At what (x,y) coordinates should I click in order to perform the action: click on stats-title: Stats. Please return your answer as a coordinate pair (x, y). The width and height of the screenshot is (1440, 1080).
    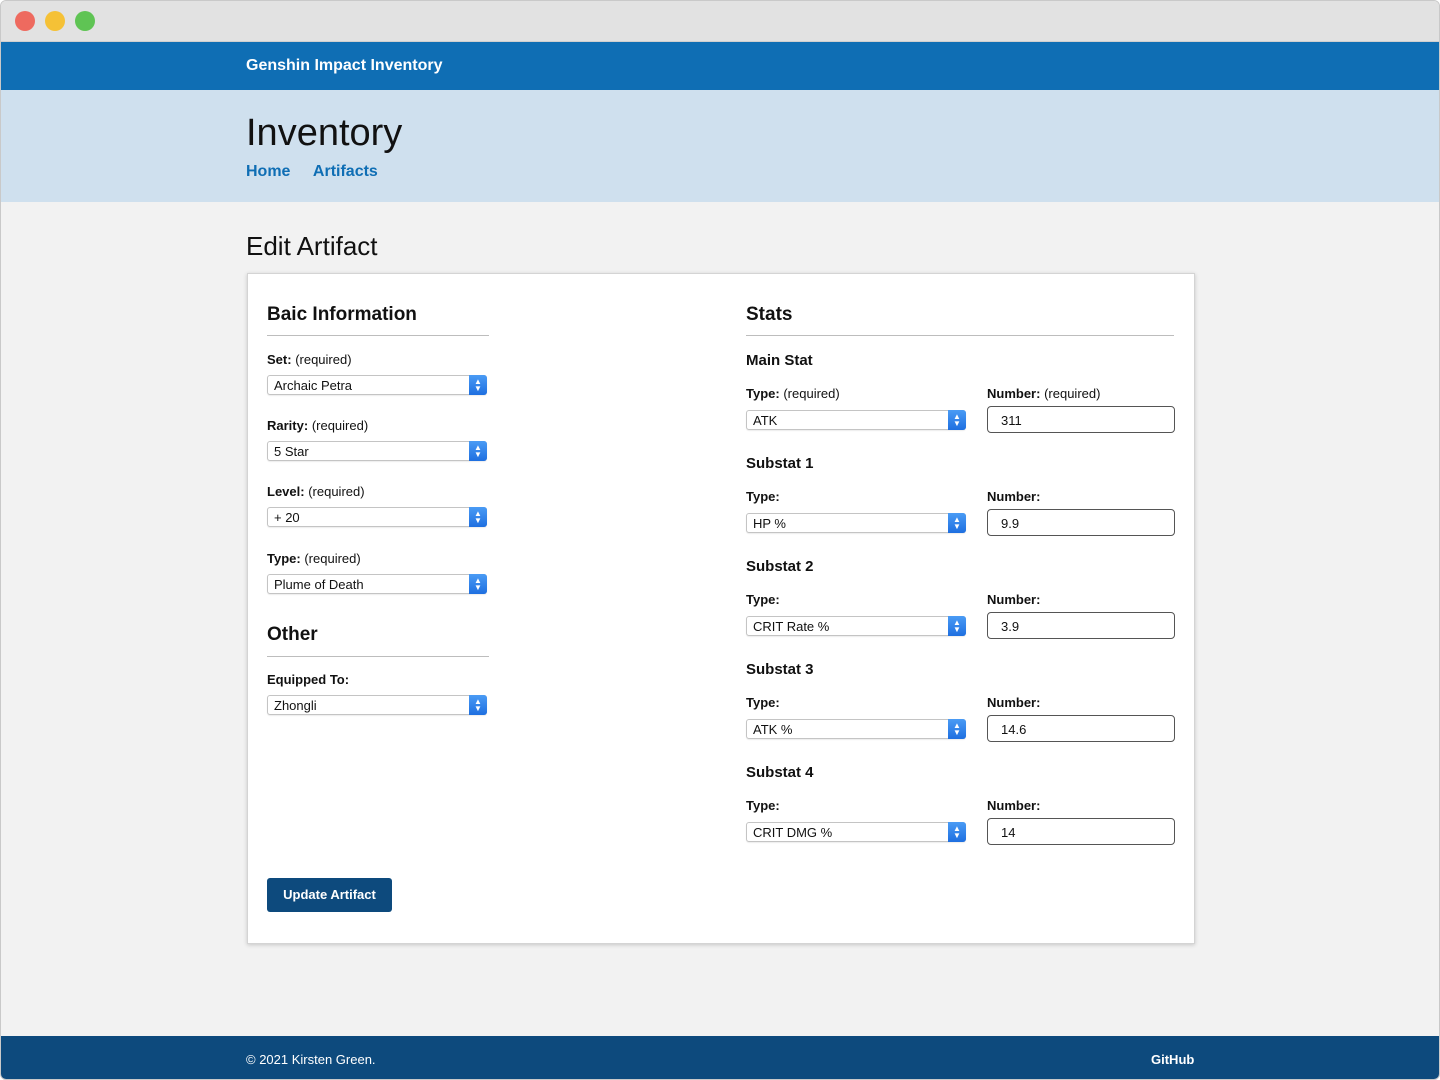
    Looking at the image, I should click on (769, 314).